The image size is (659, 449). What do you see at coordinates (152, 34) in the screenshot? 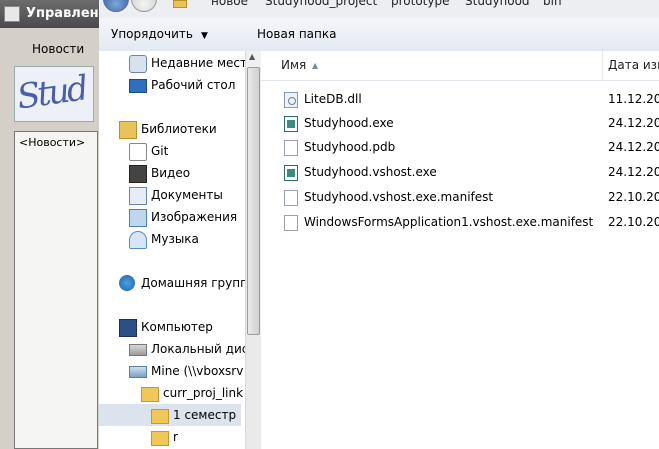
I see `organize-label: Упорядочить` at bounding box center [152, 34].